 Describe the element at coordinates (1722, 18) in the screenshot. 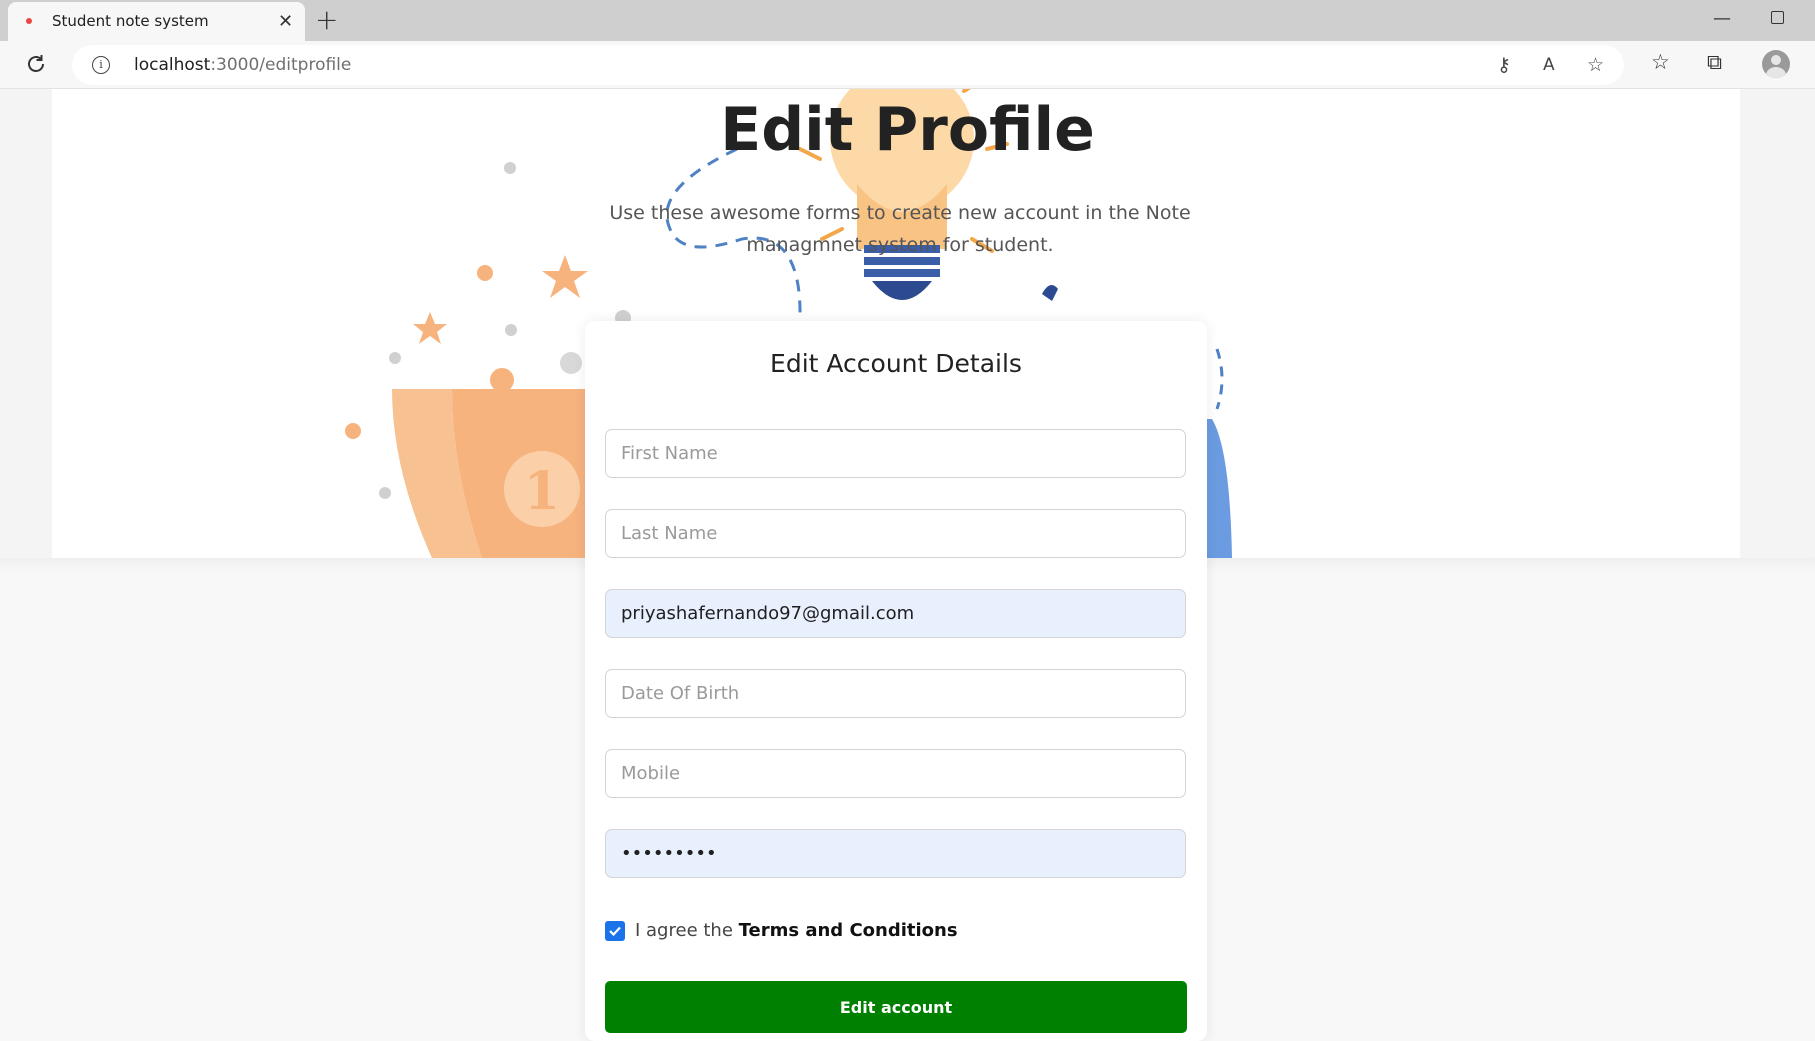

I see `minimize-icon: —` at that location.